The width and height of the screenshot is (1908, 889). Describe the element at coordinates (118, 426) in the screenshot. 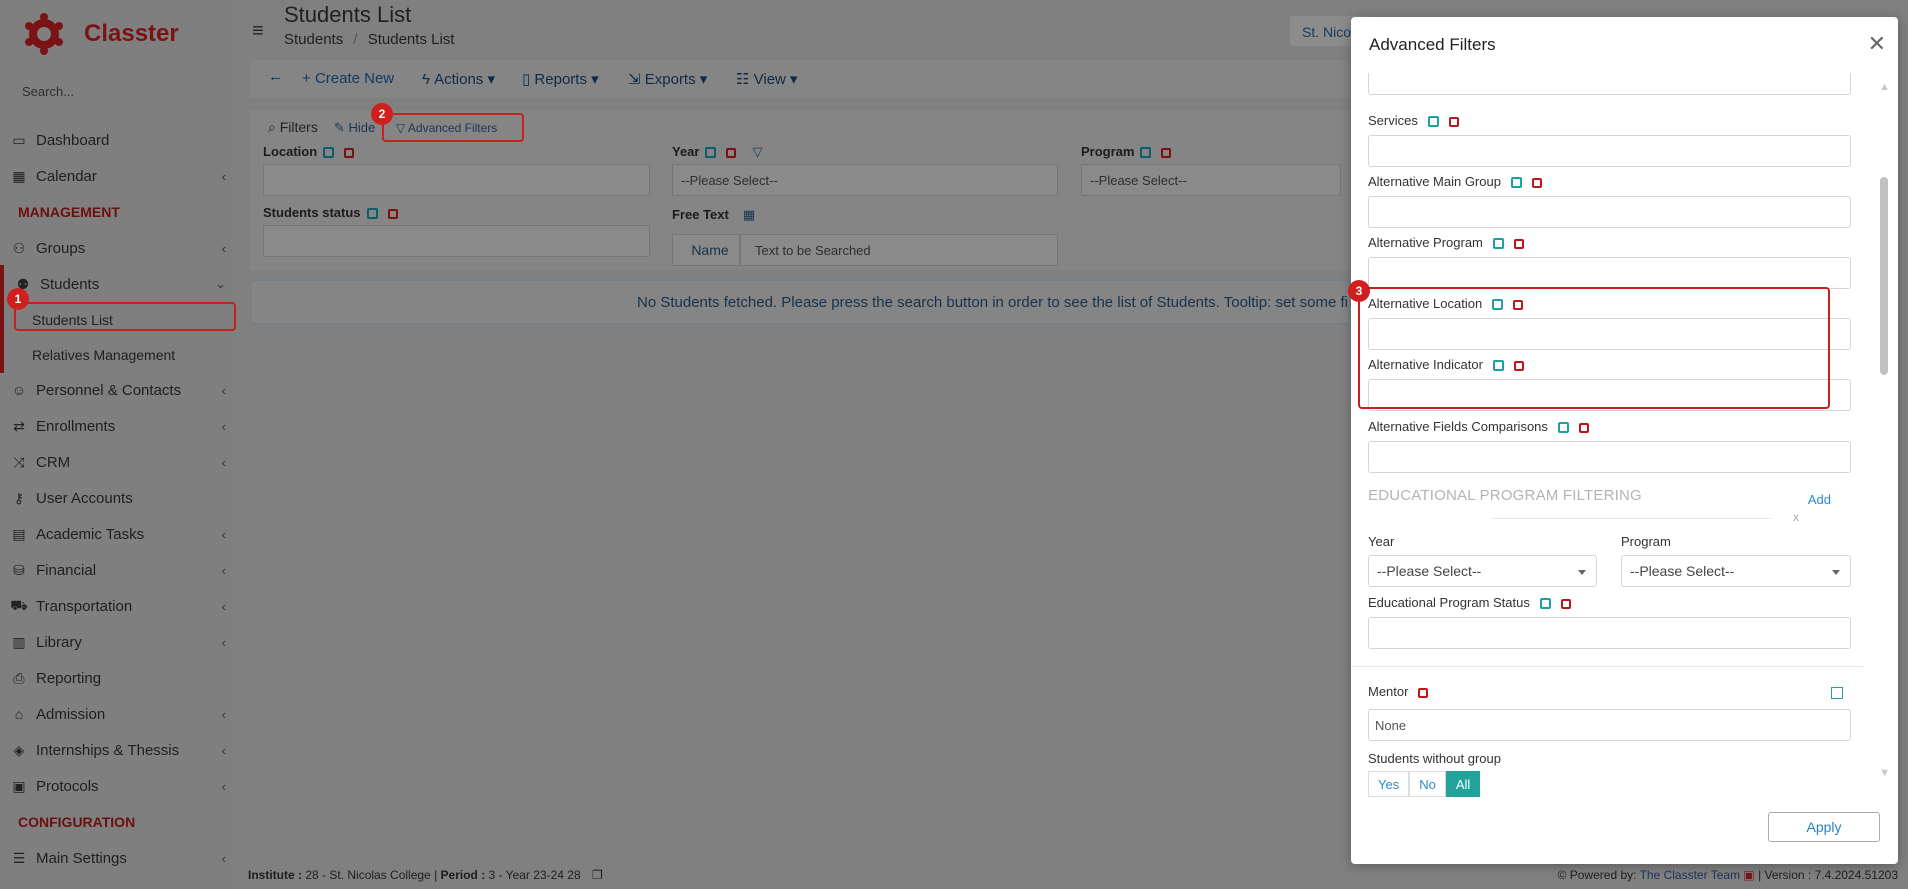

I see `sidebar-item-enrollments: ⇄ Enrollments ‹` at that location.